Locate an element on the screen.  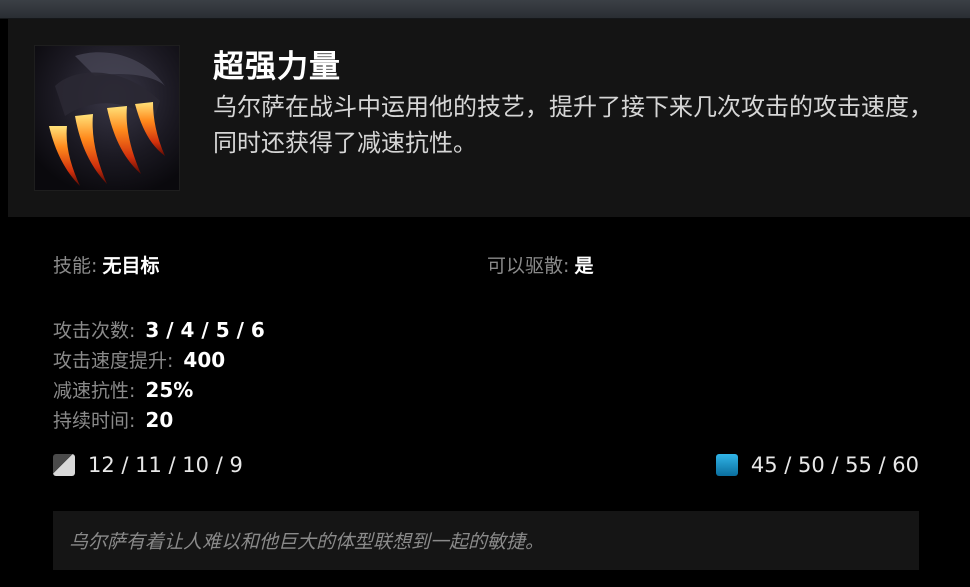
stat-value: 20 is located at coordinates (159, 420).